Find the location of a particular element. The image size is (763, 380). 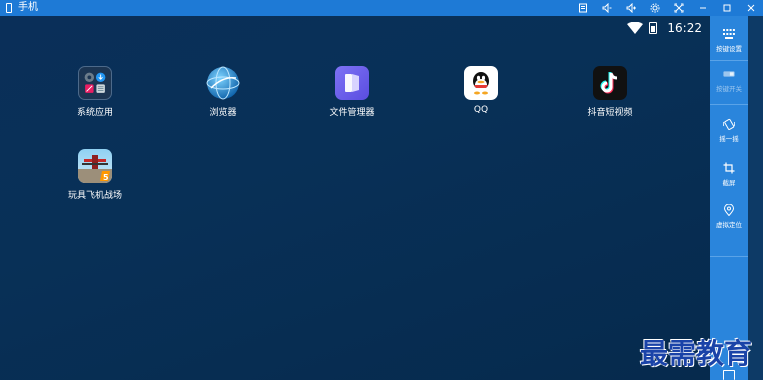

sidebar-item-shake: 摇一摇 is located at coordinates (729, 130).